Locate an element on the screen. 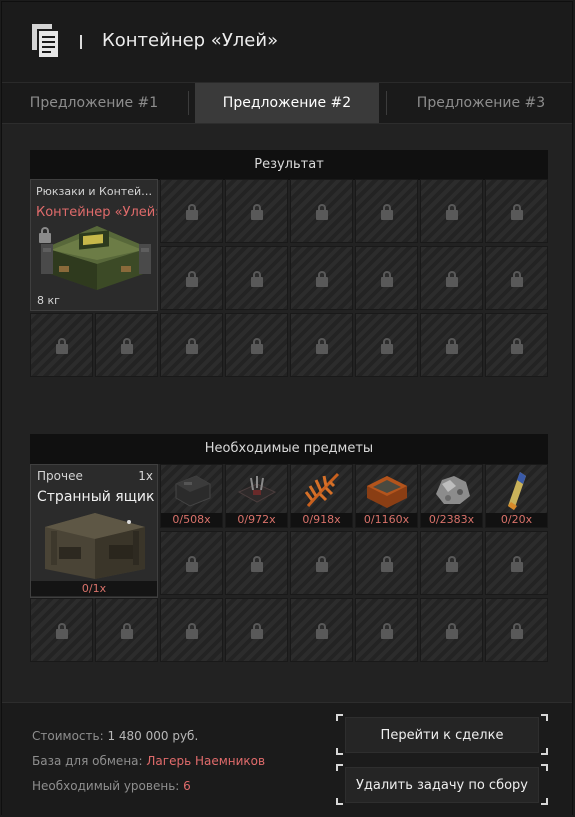 This screenshot has width=575, height=817. cost-label: Стоимость: is located at coordinates (68, 736).